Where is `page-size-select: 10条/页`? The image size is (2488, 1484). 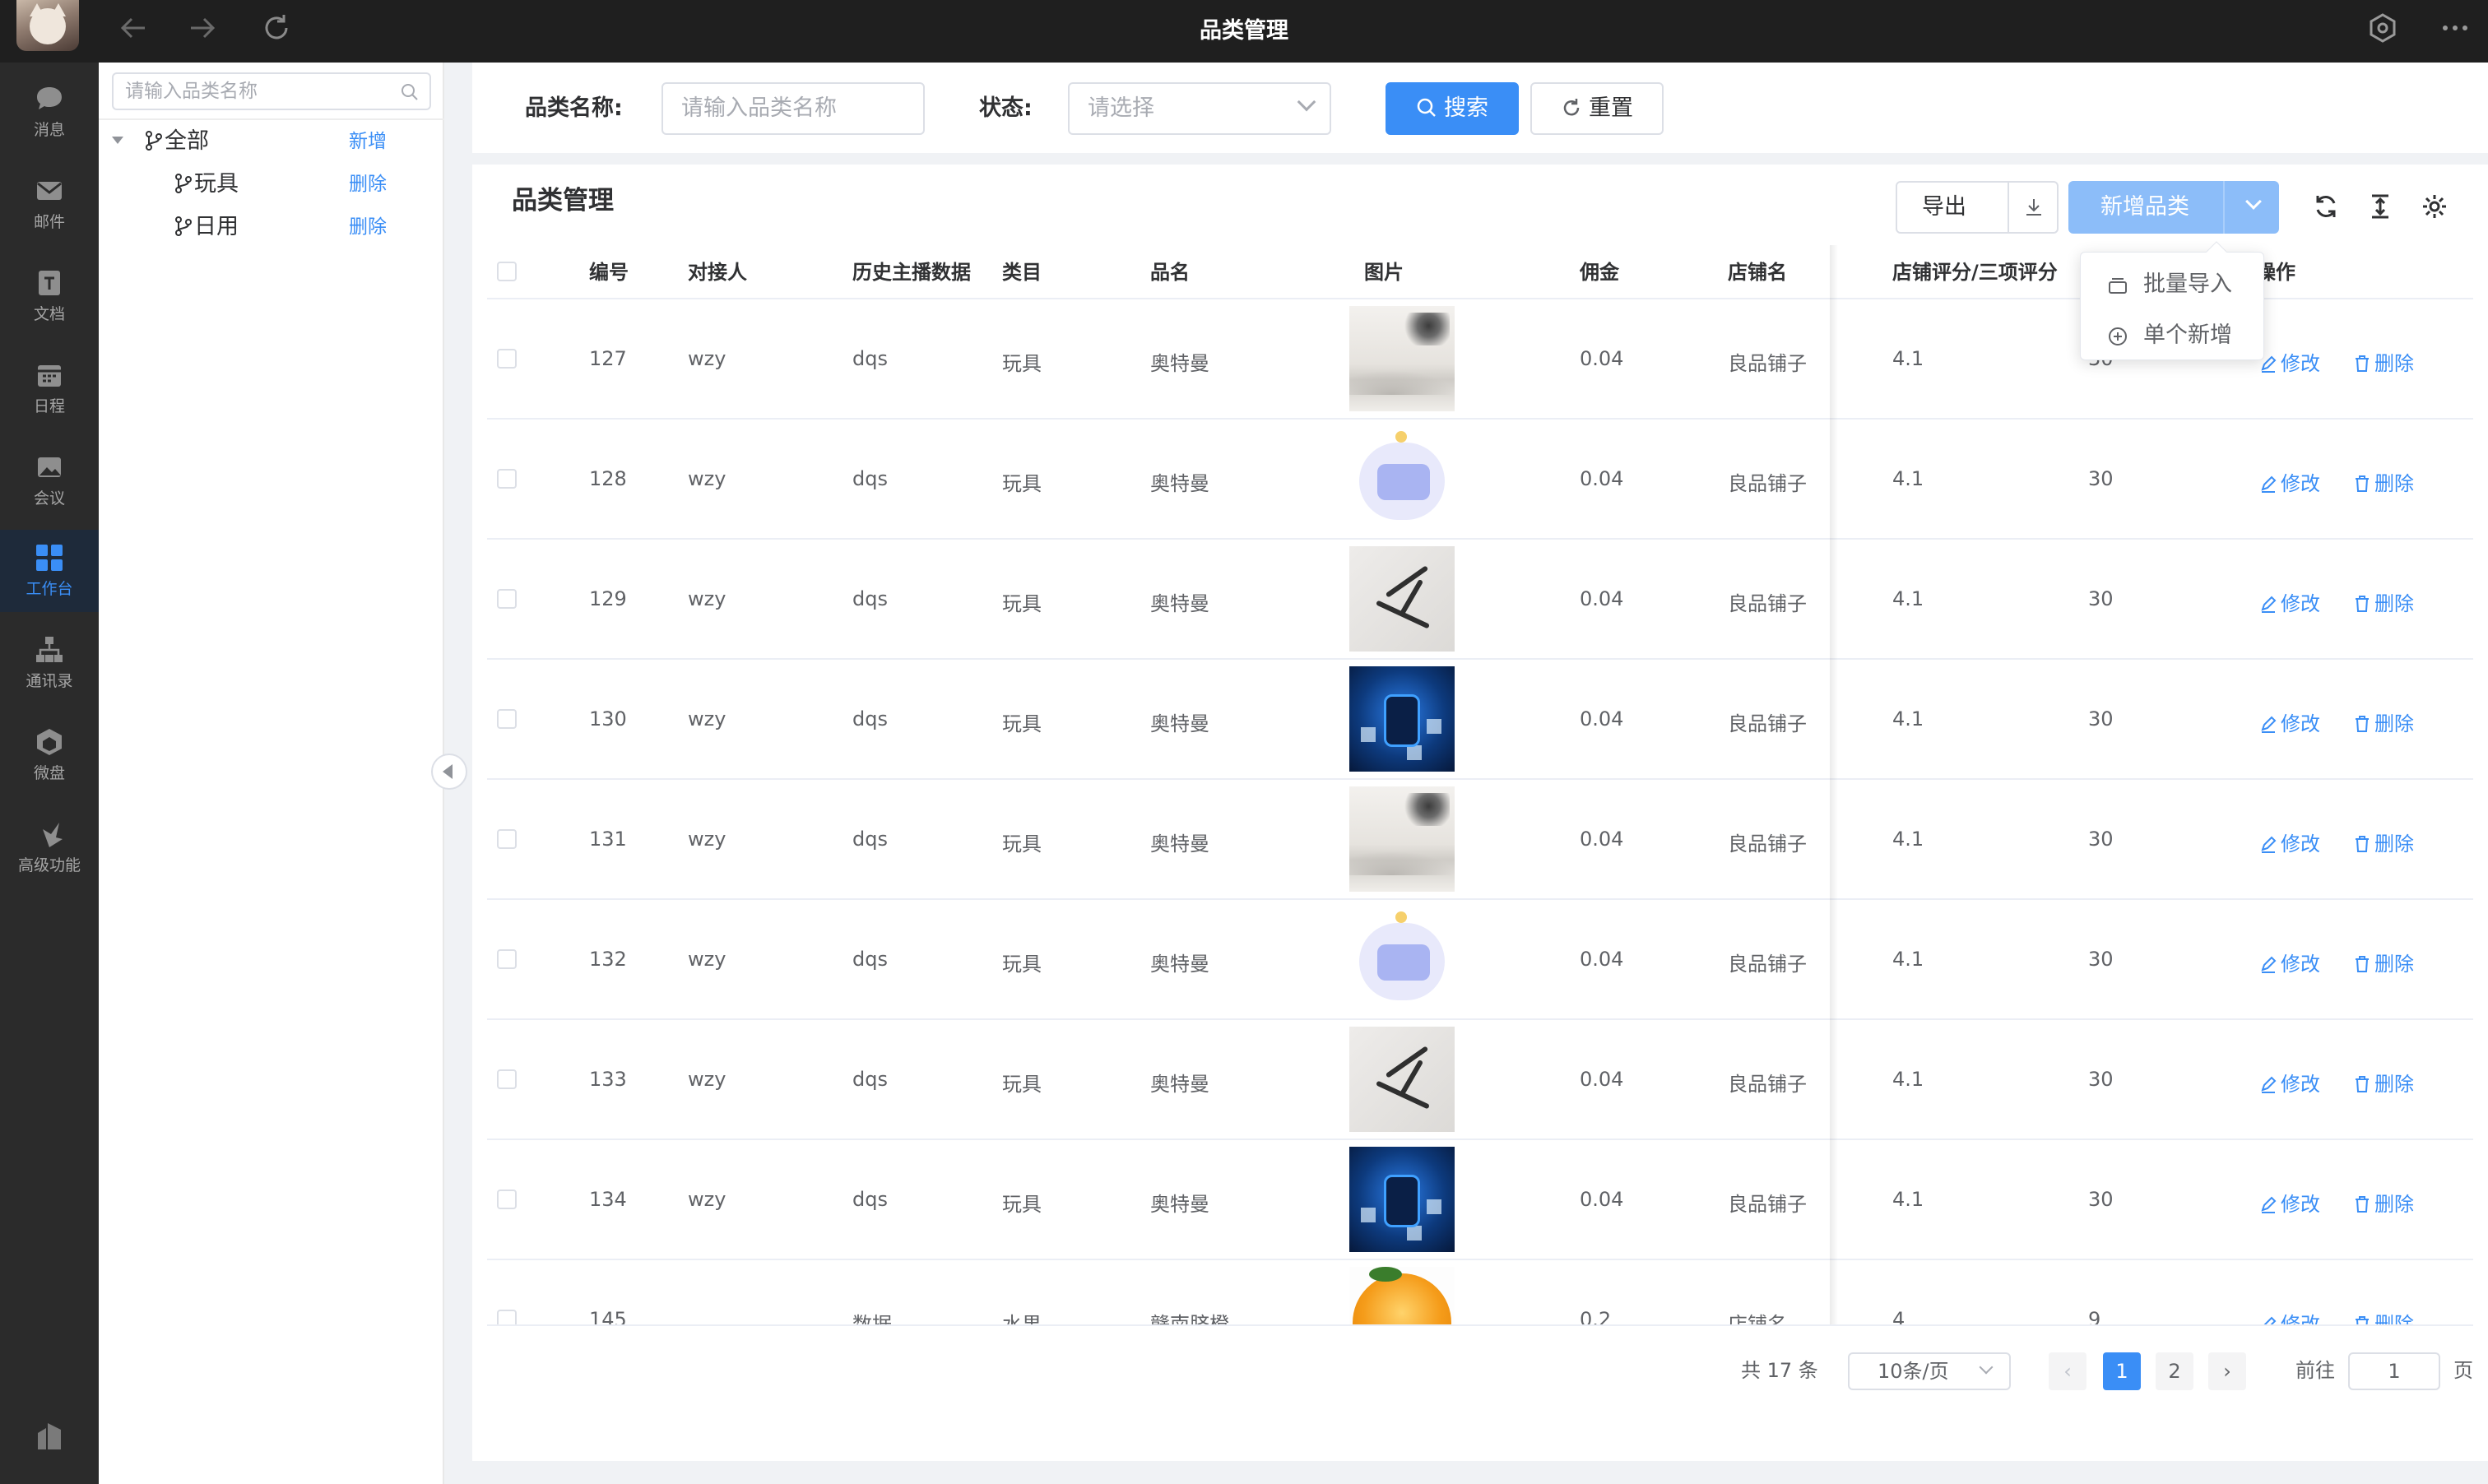
page-size-select: 10条/页 is located at coordinates (1930, 1371).